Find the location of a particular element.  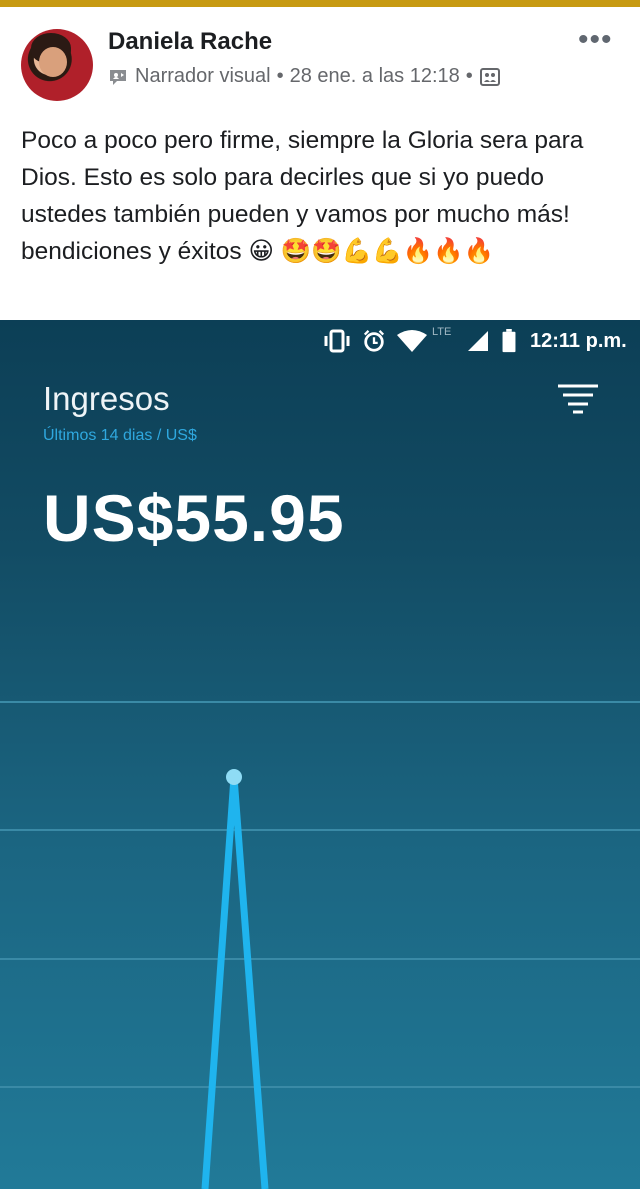

post-meta: Narrador visual • 28 ene. a las 12:18 • is located at coordinates (304, 76).